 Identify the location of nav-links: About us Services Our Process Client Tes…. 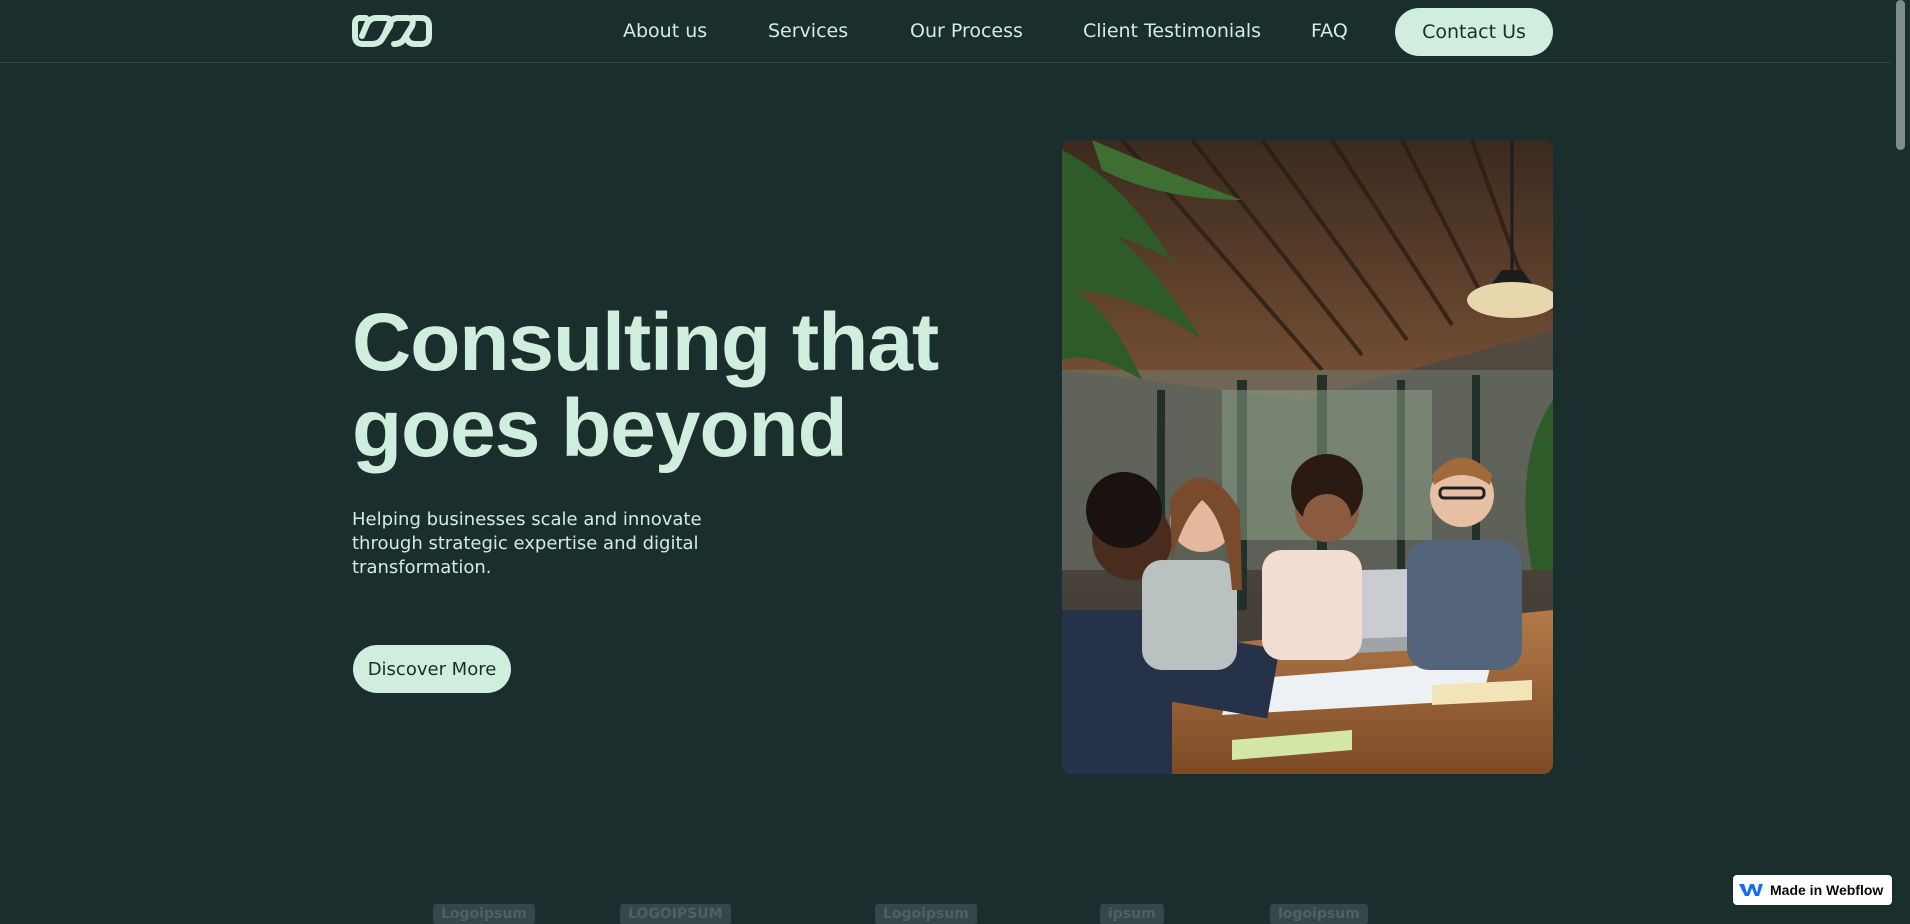
(945, 31).